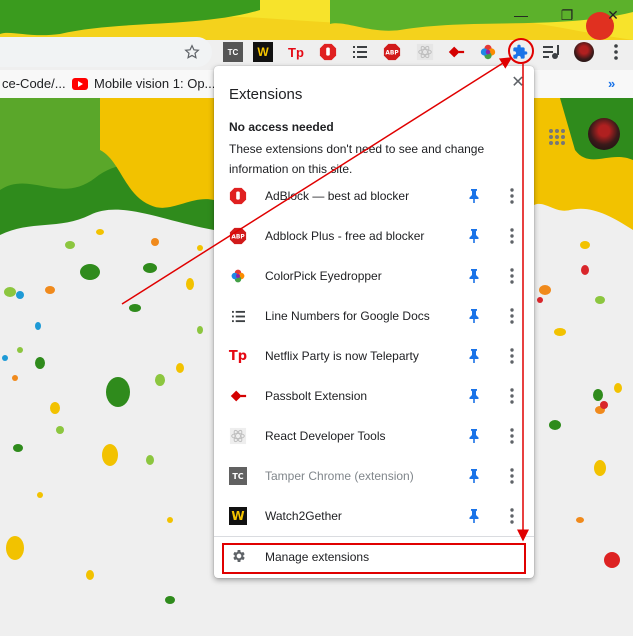  What do you see at coordinates (303, 516) in the screenshot?
I see `extension-name: Watch2Gether` at bounding box center [303, 516].